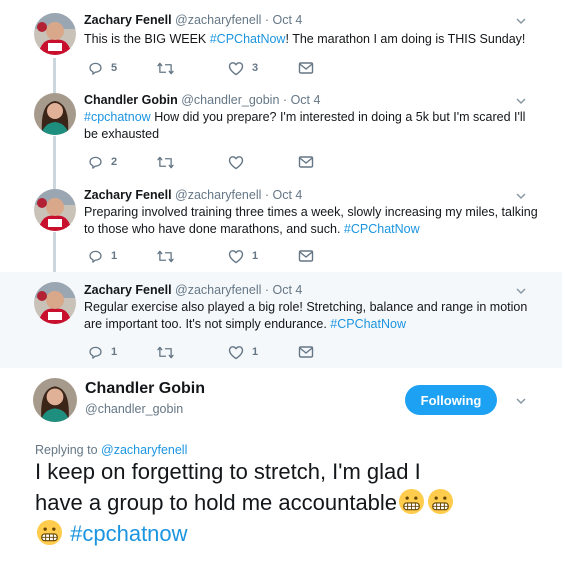 This screenshot has width=562, height=562. I want to click on like-button: 3, so click(243, 68).